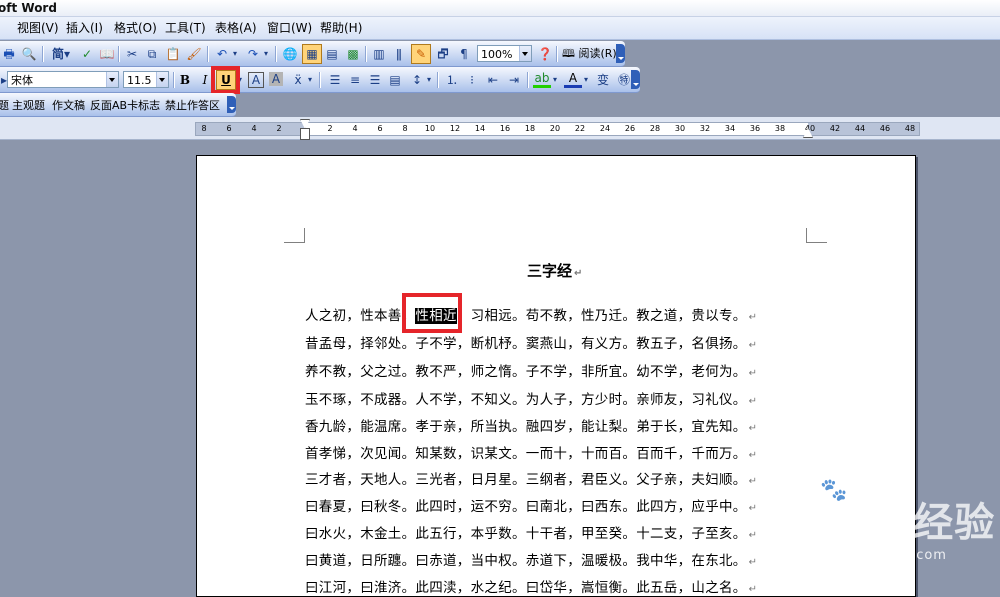 The height and width of the screenshot is (597, 1000). What do you see at coordinates (417, 80) in the screenshot?
I see `line-spacing-icon: ↕` at bounding box center [417, 80].